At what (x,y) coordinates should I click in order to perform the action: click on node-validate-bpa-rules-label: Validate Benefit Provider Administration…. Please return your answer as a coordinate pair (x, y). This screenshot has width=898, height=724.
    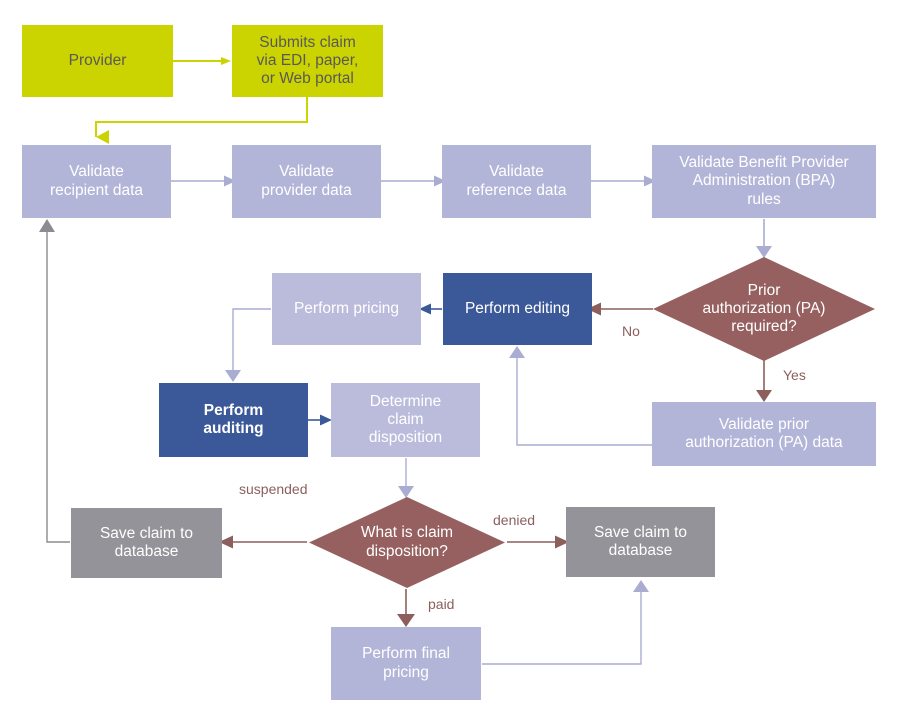
    Looking at the image, I should click on (764, 181).